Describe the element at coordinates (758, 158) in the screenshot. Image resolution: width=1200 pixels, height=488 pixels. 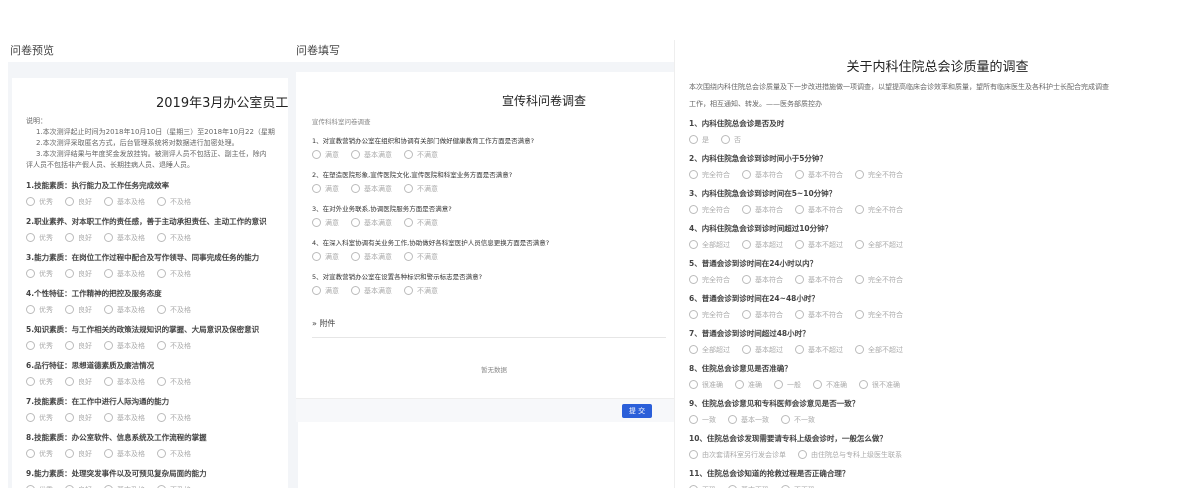
I see `question-text: 2、内科住院急会诊到诊时间小于5分钟？` at that location.